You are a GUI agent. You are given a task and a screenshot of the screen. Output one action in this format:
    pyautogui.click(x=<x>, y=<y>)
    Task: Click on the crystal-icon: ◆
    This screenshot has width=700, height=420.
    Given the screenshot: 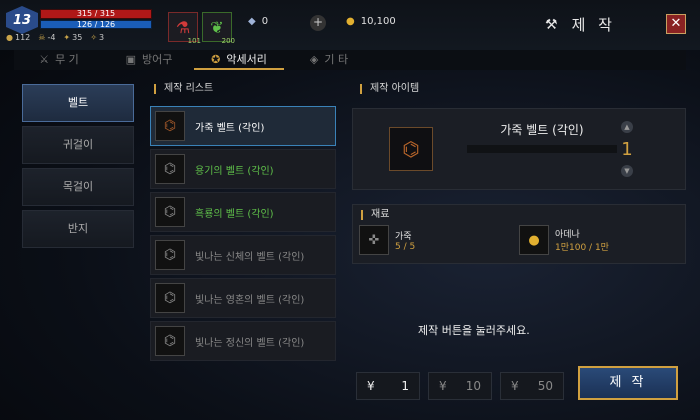 What is the action you would take?
    pyautogui.click(x=252, y=21)
    